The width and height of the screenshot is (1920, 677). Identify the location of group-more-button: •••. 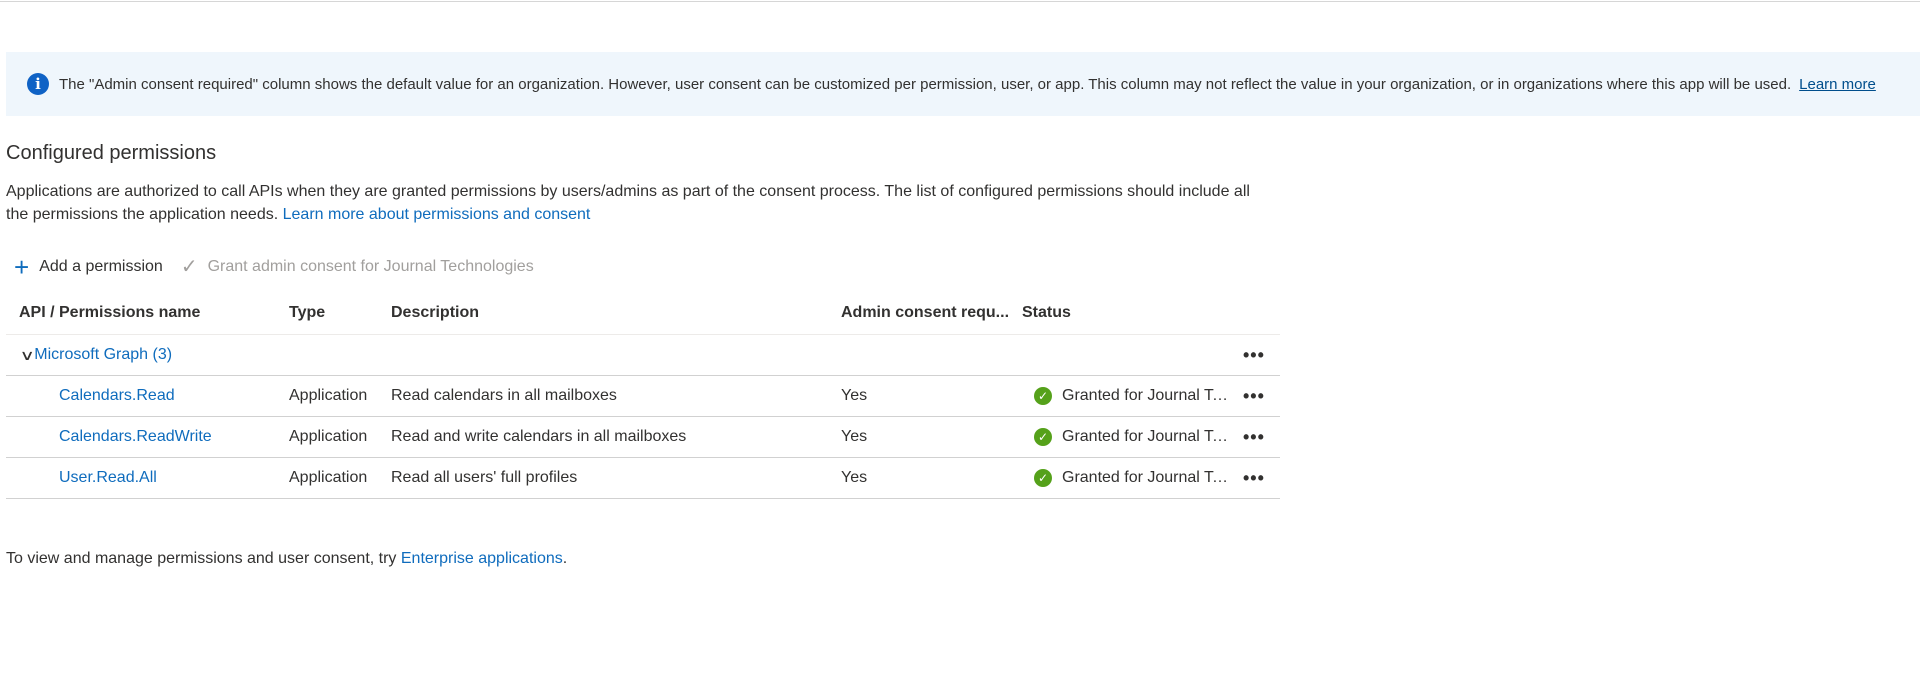
(1254, 355).